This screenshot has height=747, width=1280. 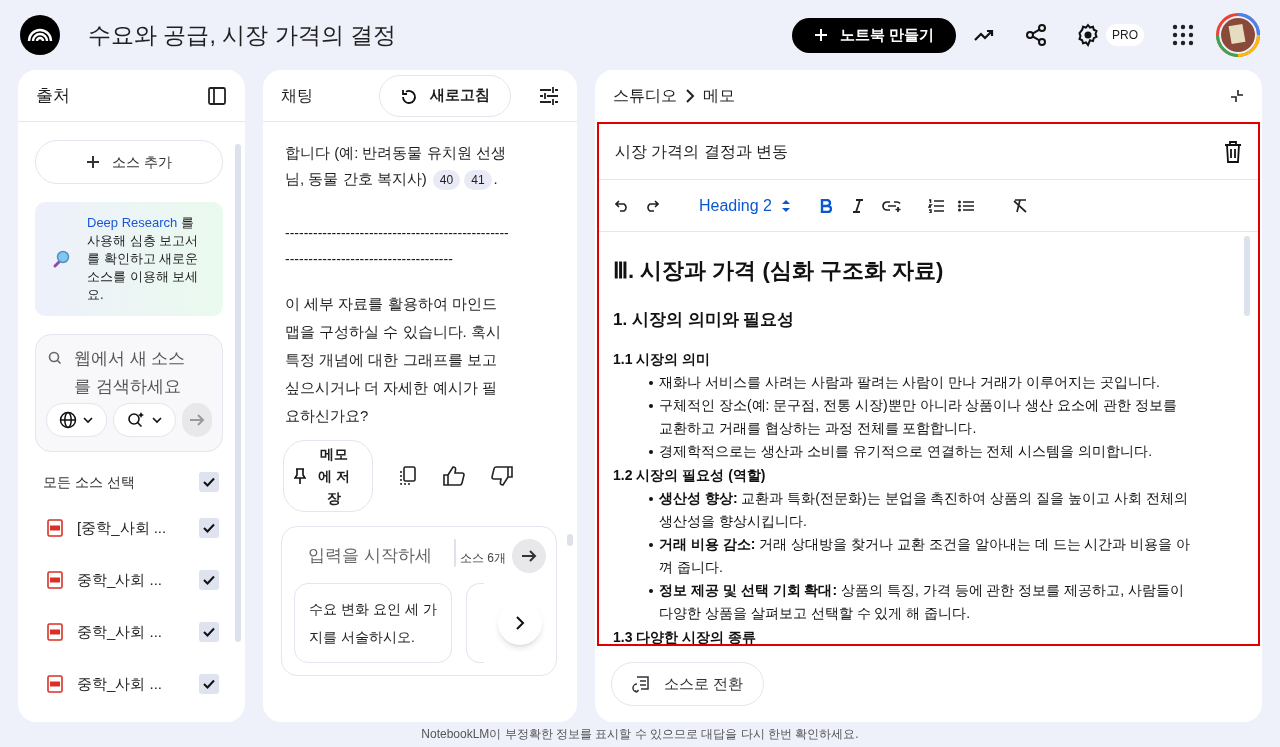 I want to click on trash-icon, so click(x=1233, y=151).